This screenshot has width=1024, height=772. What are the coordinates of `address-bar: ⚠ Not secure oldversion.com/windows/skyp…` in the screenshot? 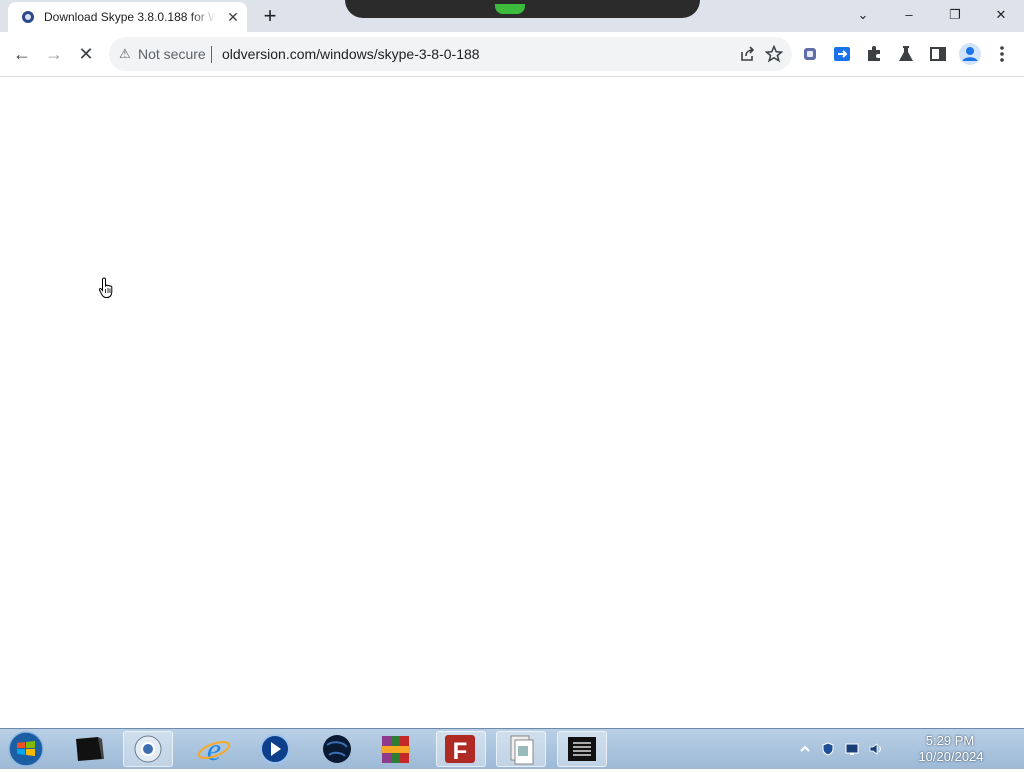 It's located at (450, 54).